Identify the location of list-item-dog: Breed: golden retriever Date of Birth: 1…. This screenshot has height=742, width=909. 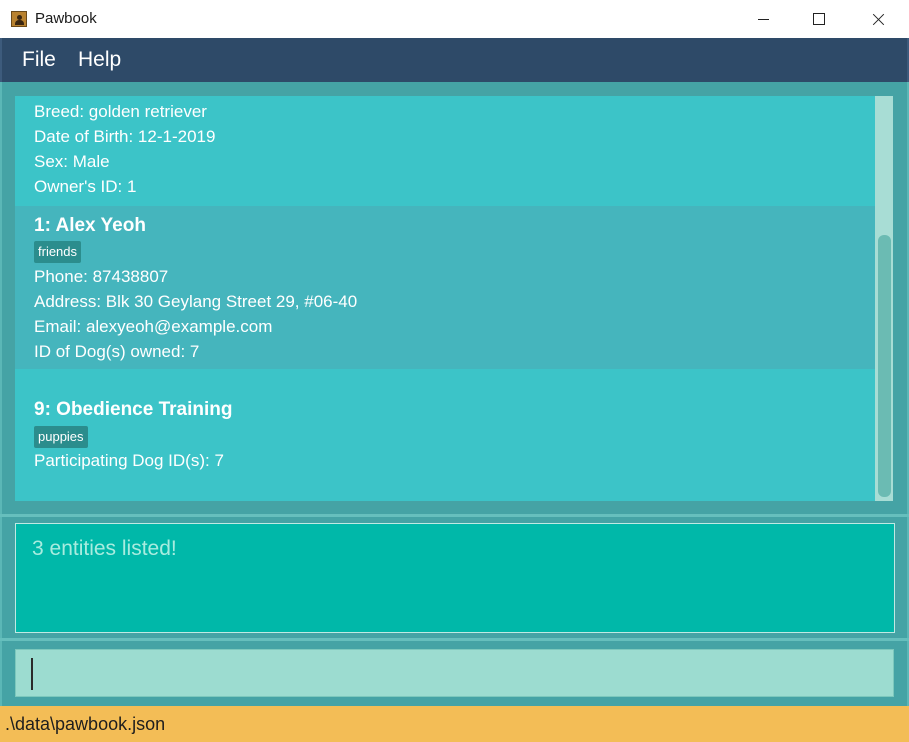
(445, 151).